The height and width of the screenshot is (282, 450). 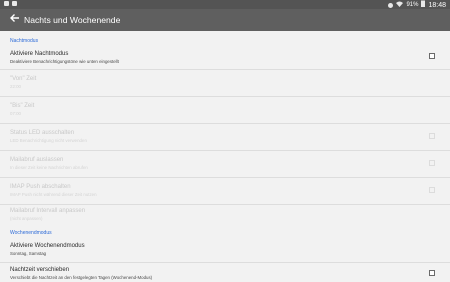 I want to click on setting-title: Mailabruf Intervall anpassen, so click(x=48, y=211).